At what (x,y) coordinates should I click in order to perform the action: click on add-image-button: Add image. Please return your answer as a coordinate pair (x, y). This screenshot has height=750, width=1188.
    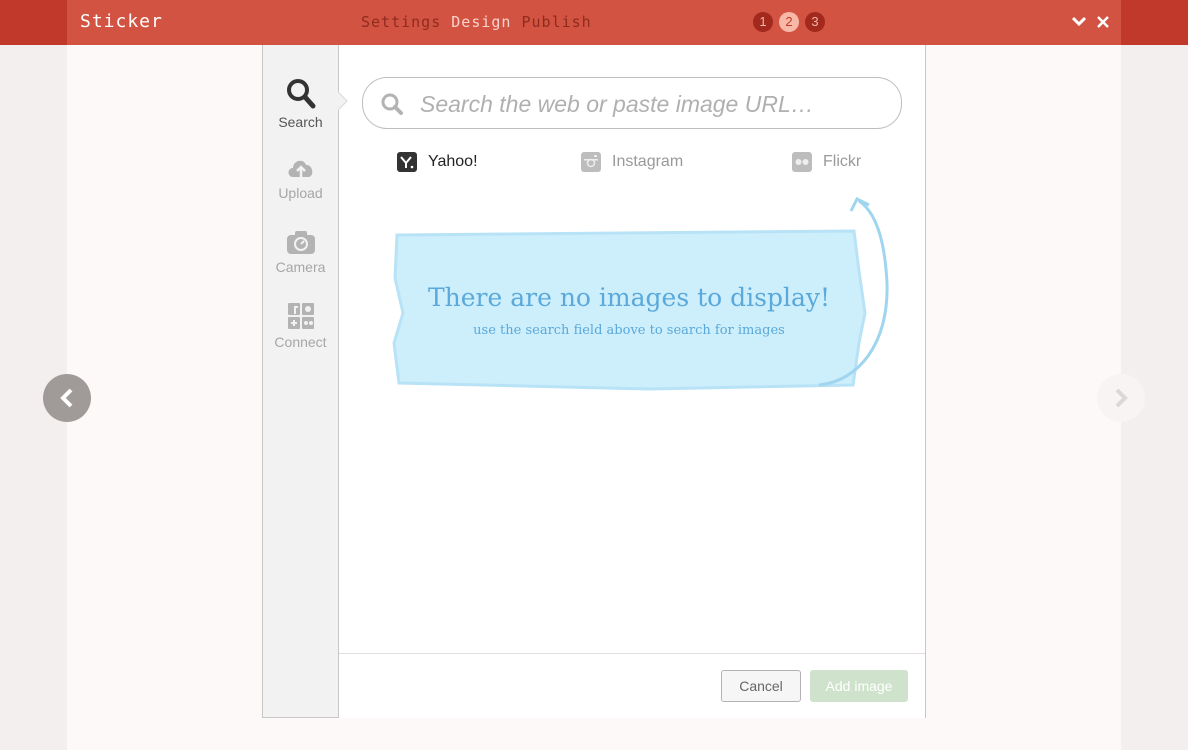
    Looking at the image, I should click on (859, 686).